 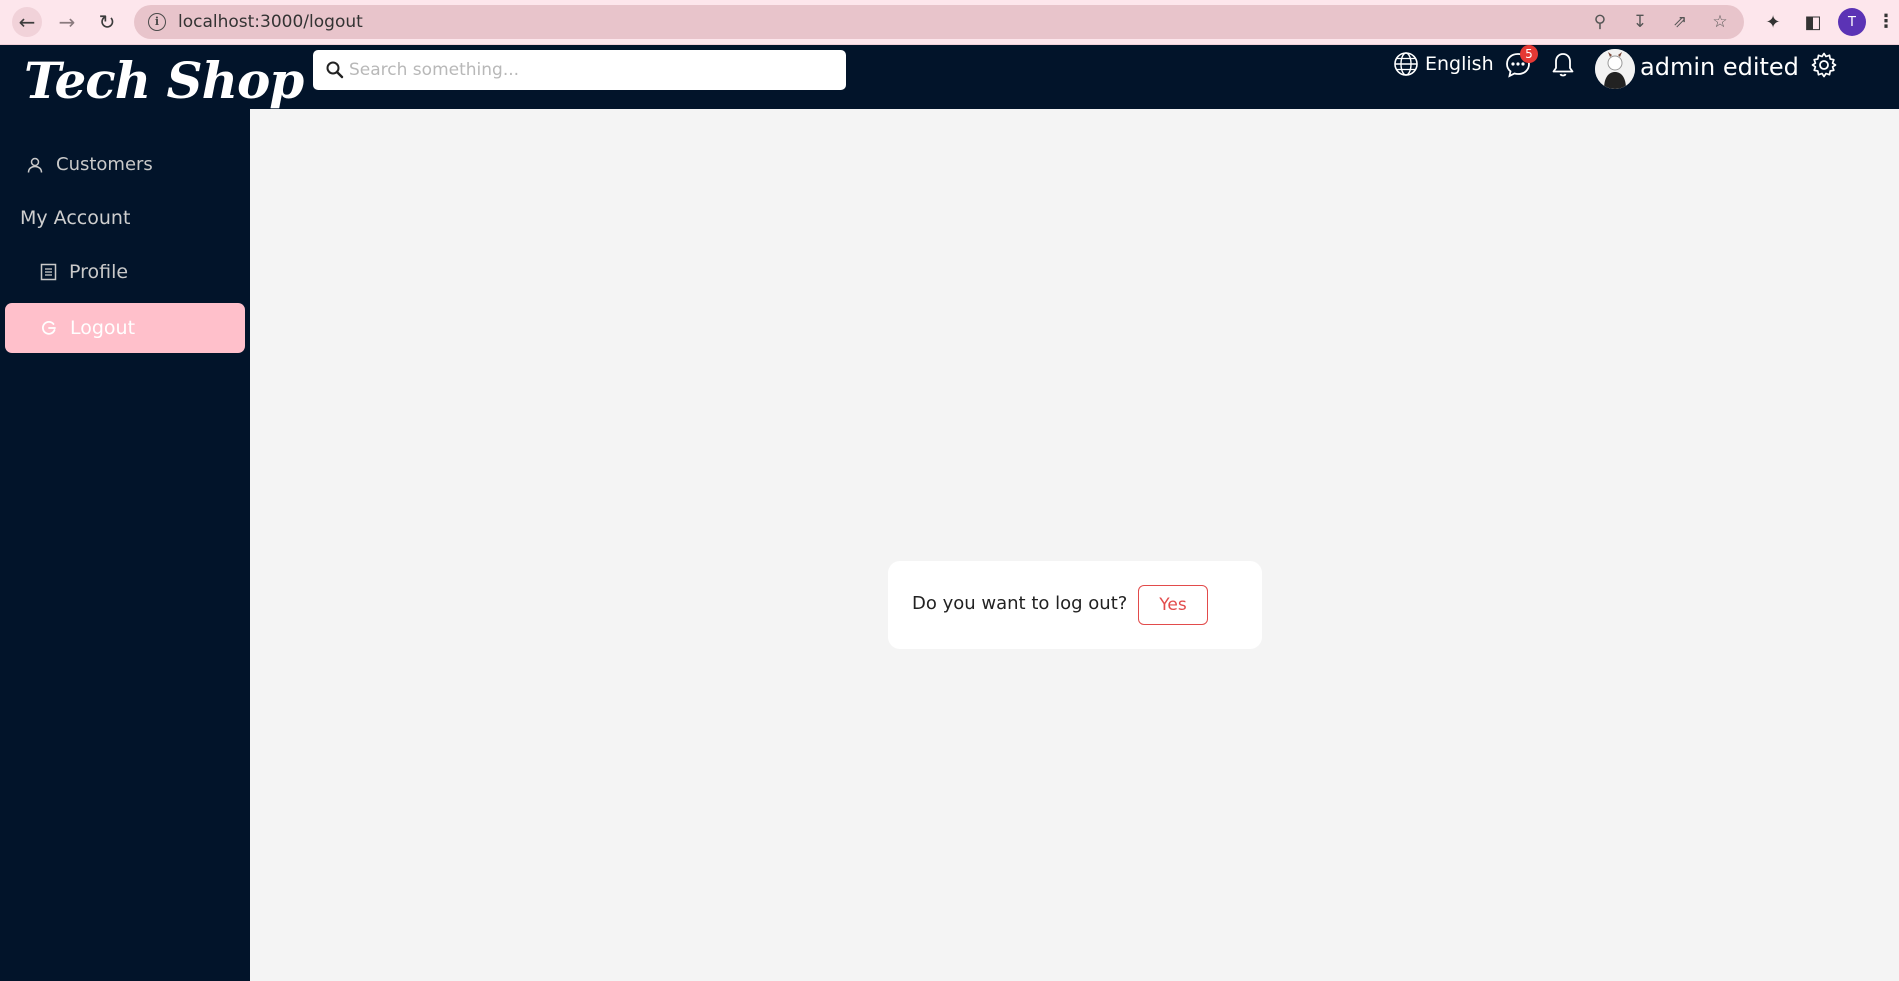 I want to click on side-panel-icon: ◧, so click(x=1813, y=22).